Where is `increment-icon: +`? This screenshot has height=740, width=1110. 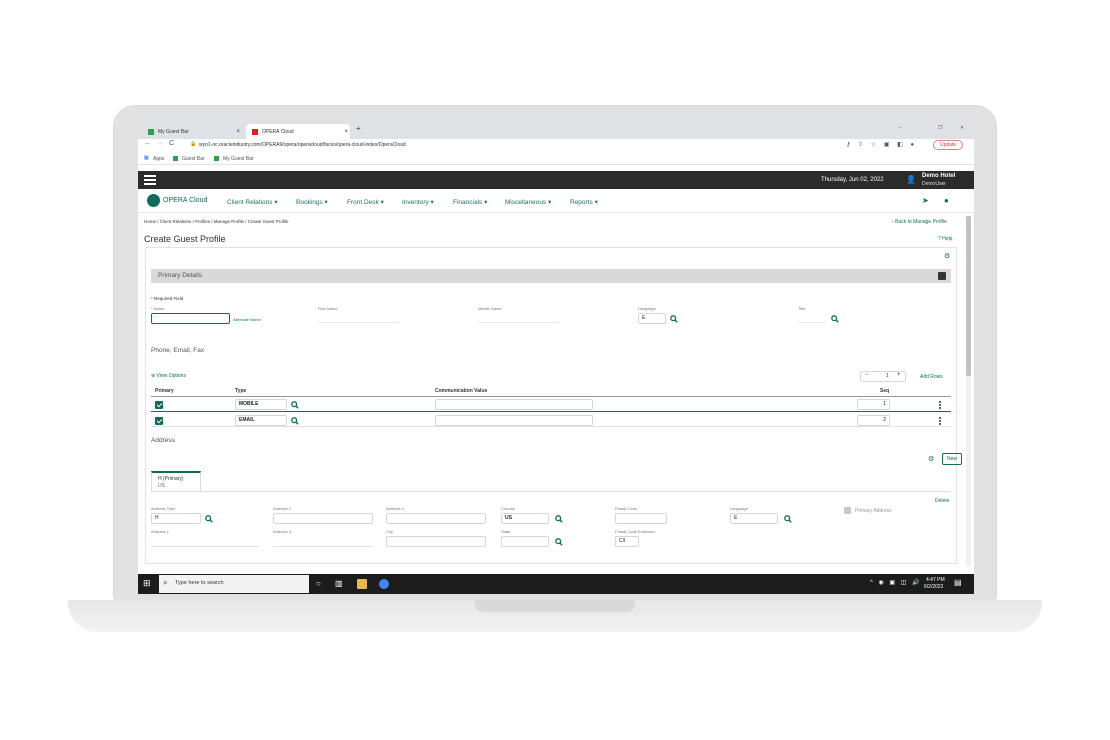 increment-icon: + is located at coordinates (899, 375).